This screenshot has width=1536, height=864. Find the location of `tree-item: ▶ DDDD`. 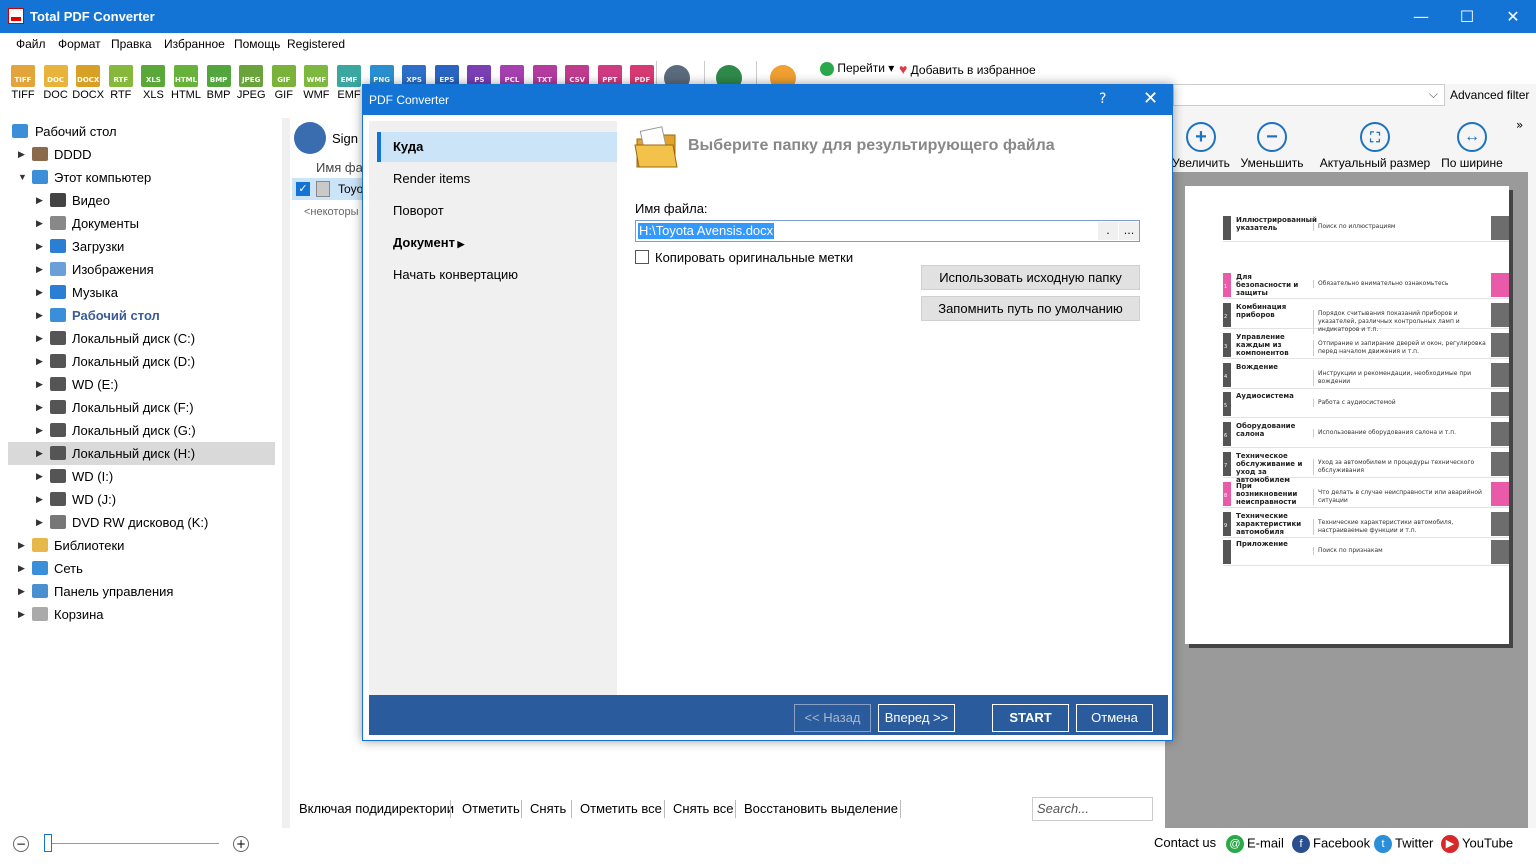

tree-item: ▶ DDDD is located at coordinates (141, 154).